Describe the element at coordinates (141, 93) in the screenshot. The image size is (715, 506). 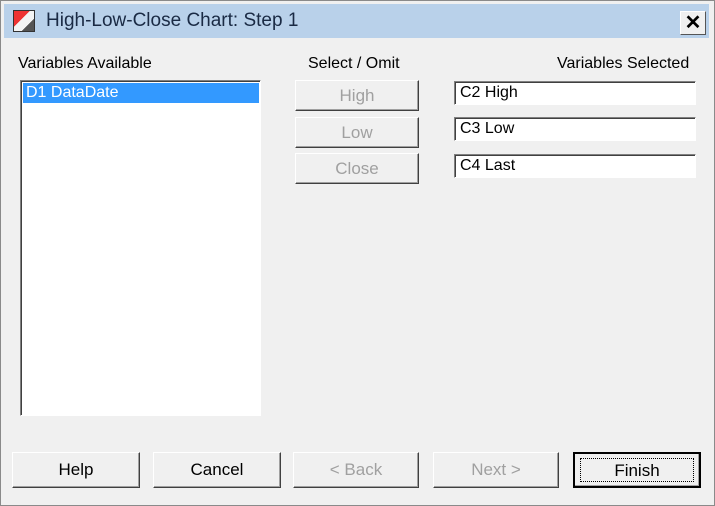
I see `list-item: D1 DataDate` at that location.